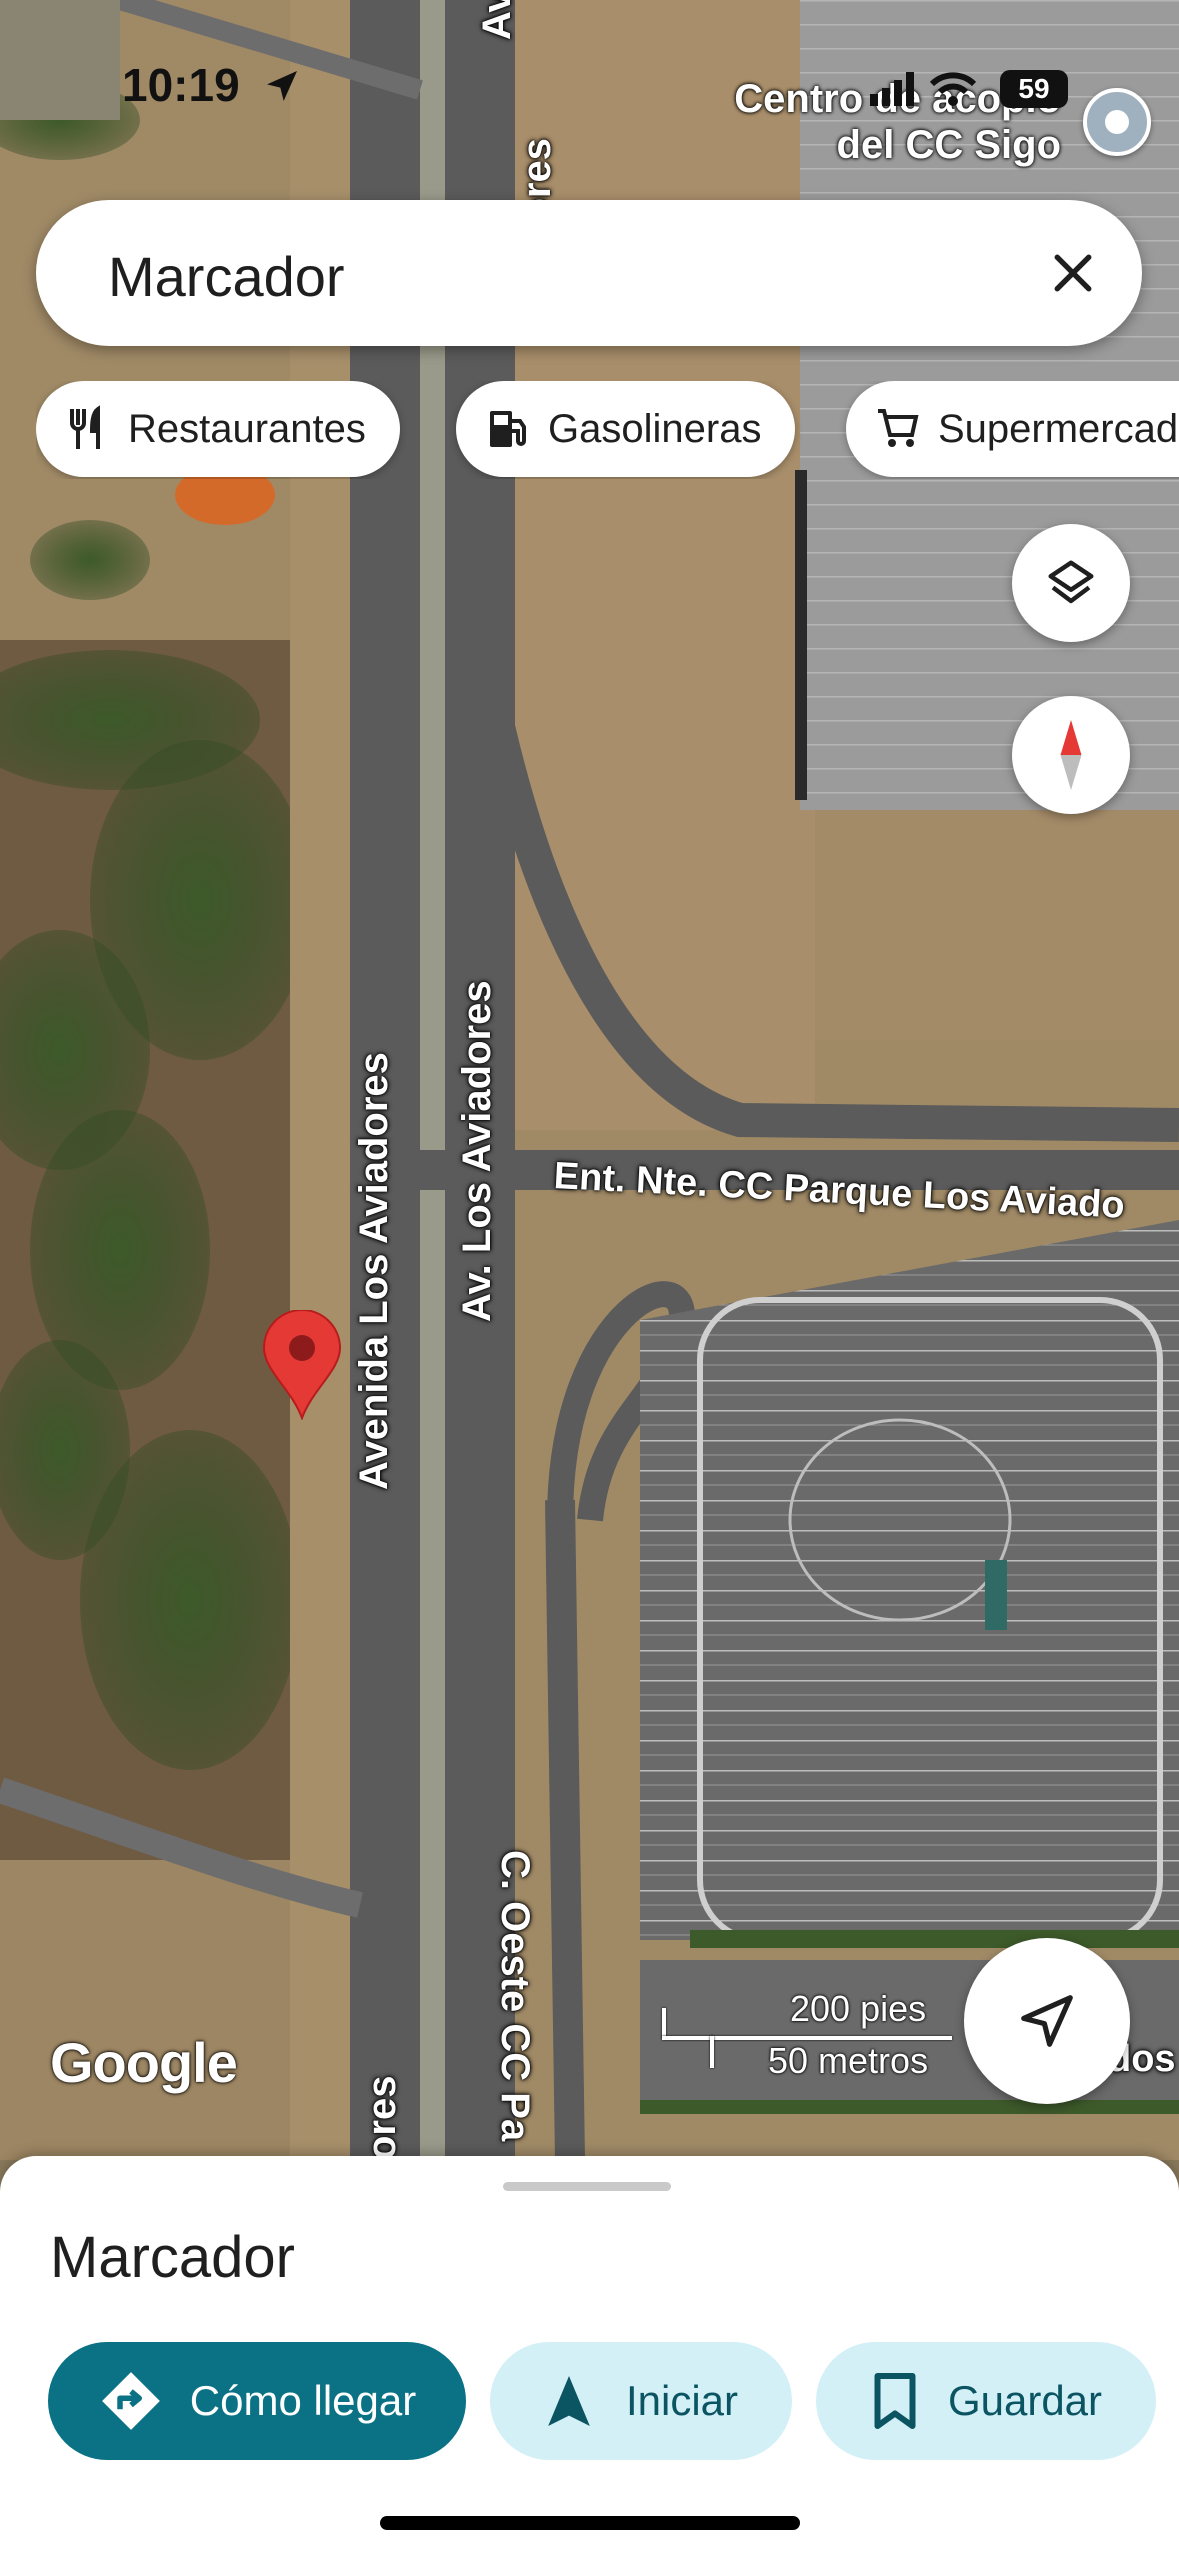  What do you see at coordinates (515, 1996) in the screenshot?
I see `road-label-c-oeste: C. Oeste CC Pa` at bounding box center [515, 1996].